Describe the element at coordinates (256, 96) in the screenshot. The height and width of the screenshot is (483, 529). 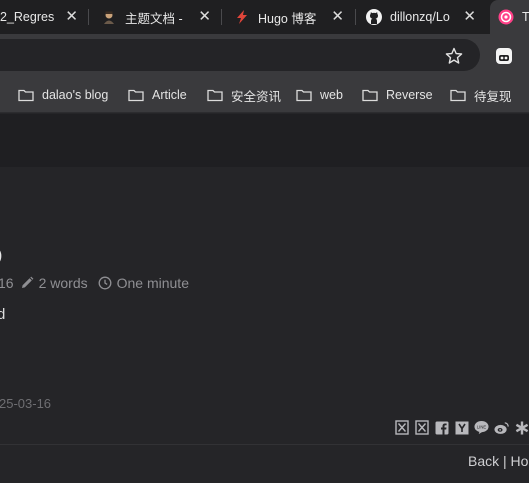
I see `bookmark-label: 安全资讯` at that location.